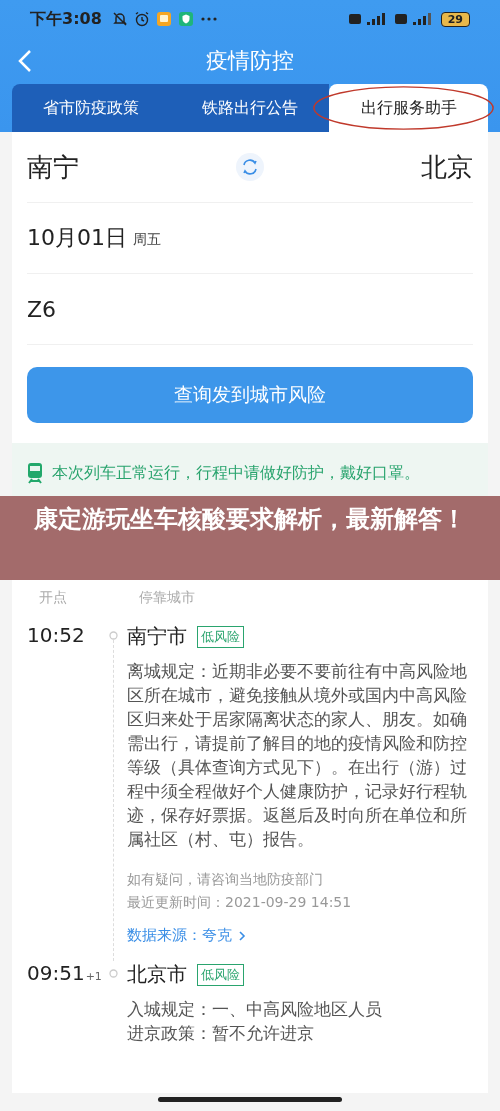 This screenshot has width=500, height=1111. I want to click on departure-time: 09:51, so click(56, 973).